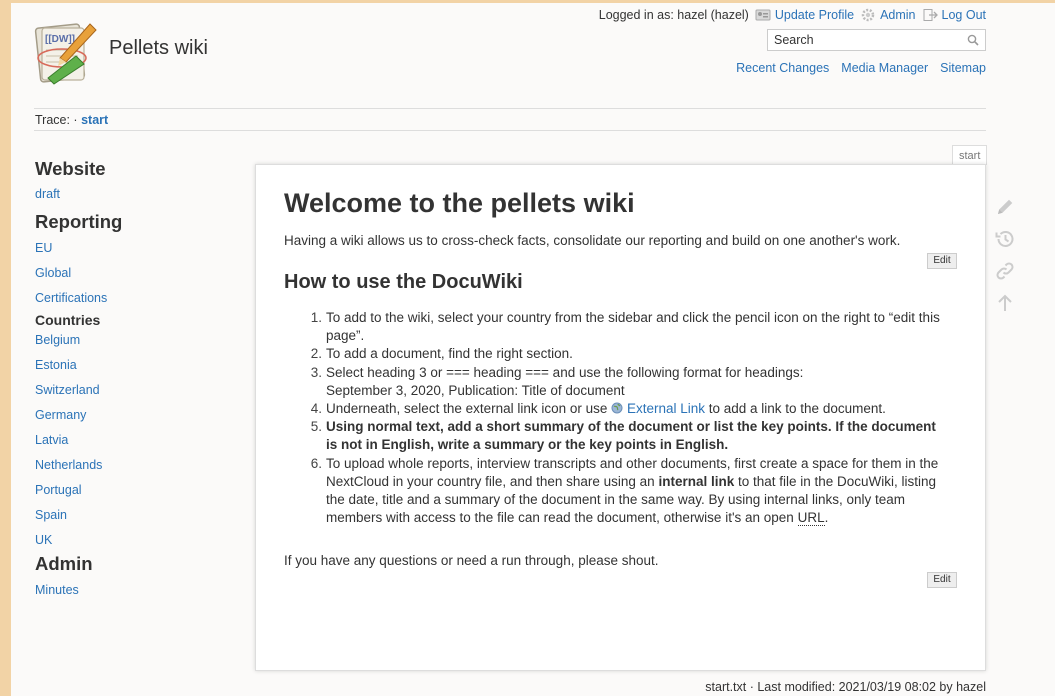 The width and height of the screenshot is (1055, 696). I want to click on update-profile-label: Update Profile, so click(814, 15).